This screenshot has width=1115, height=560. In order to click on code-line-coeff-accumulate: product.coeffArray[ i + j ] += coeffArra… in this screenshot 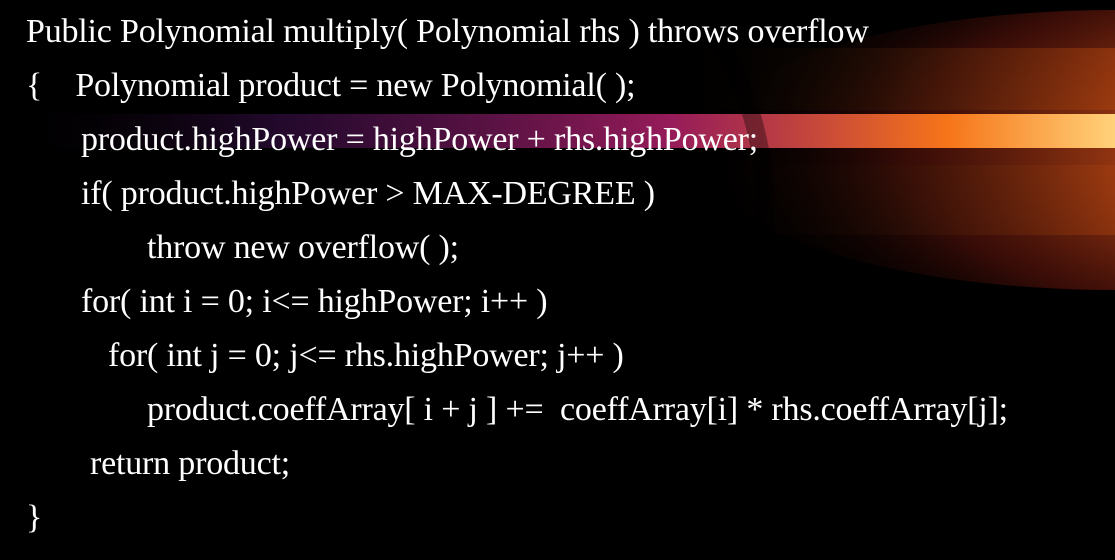, I will do `click(577, 409)`.